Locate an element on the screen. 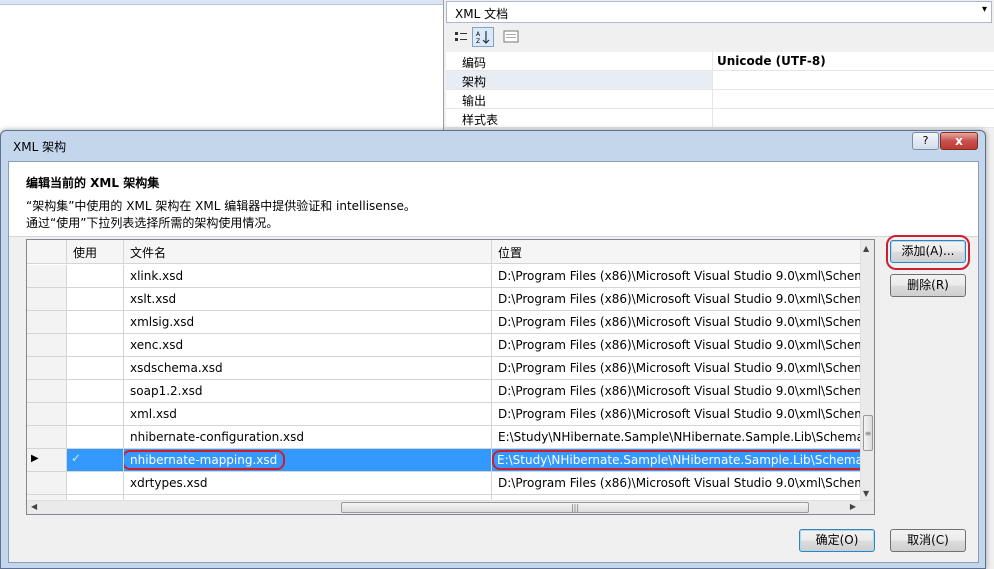 The height and width of the screenshot is (569, 994). header-title: 编辑当前的 XML 架构集 is located at coordinates (93, 183).